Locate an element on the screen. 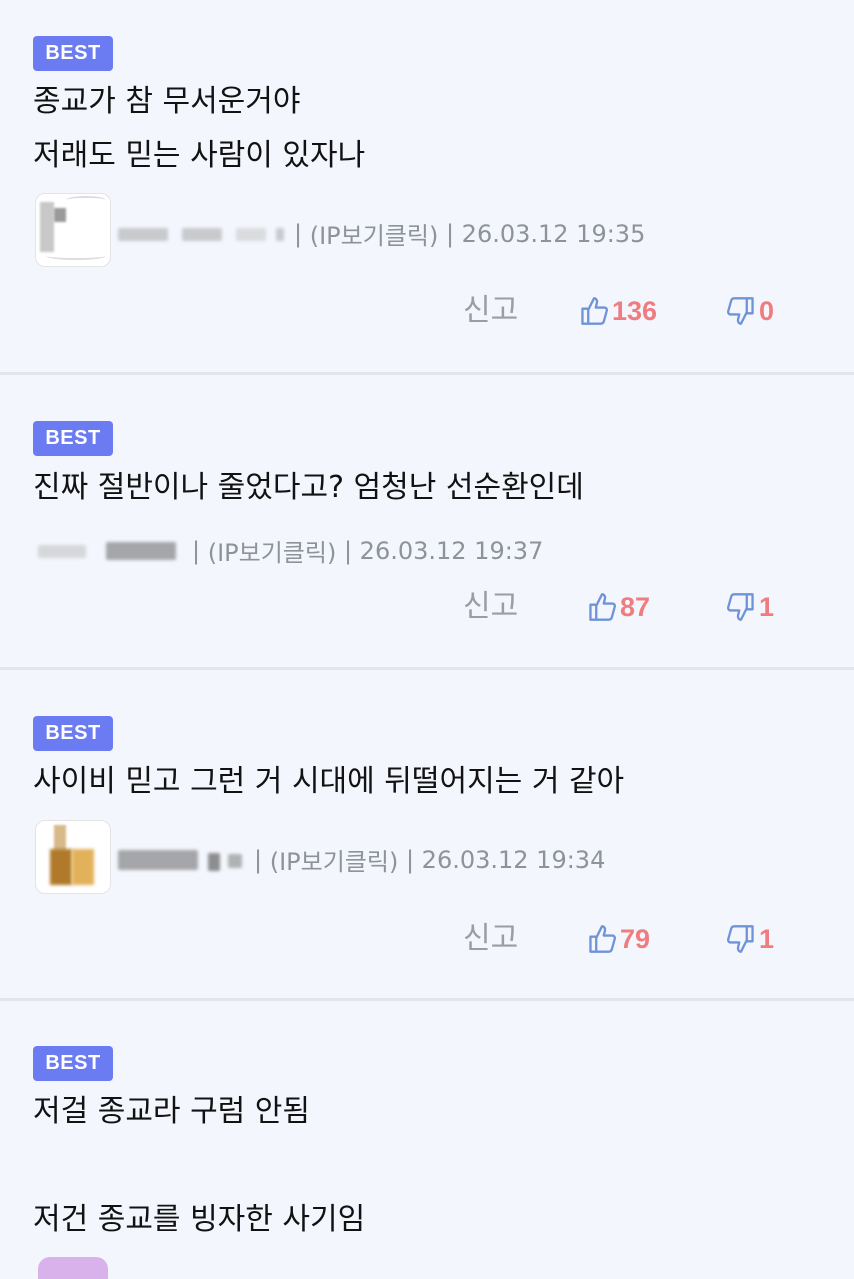 The height and width of the screenshot is (1279, 854). comment-meta: | (IP보기클릭) | 26.03.12 19:35 is located at coordinates (381, 233).